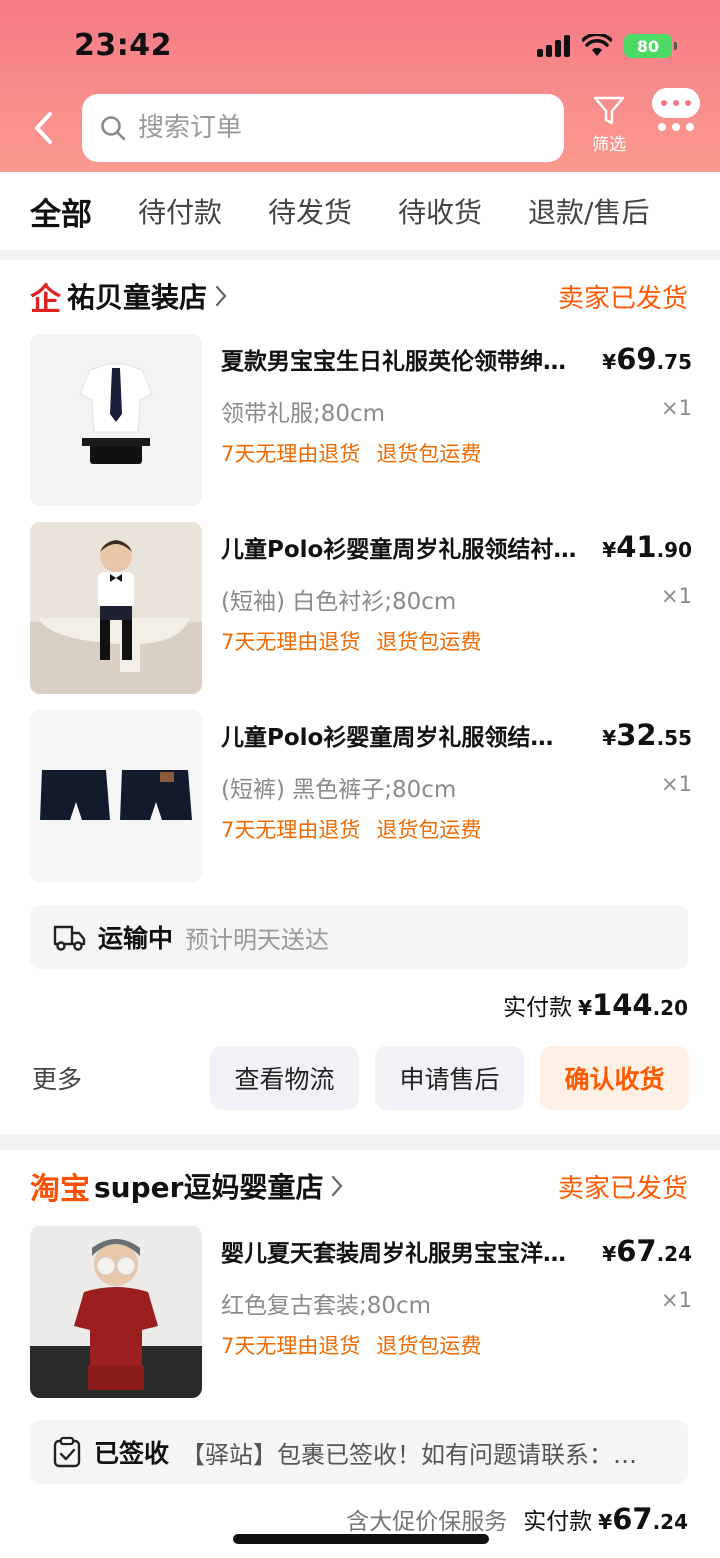 The image size is (720, 1558). I want to click on product-price: ¥32.55, so click(647, 735).